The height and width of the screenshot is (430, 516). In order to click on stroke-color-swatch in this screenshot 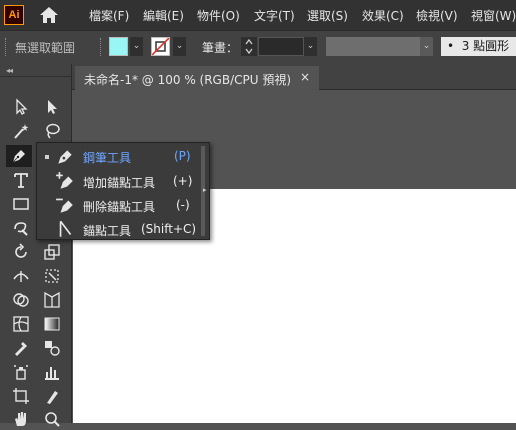, I will do `click(160, 46)`.